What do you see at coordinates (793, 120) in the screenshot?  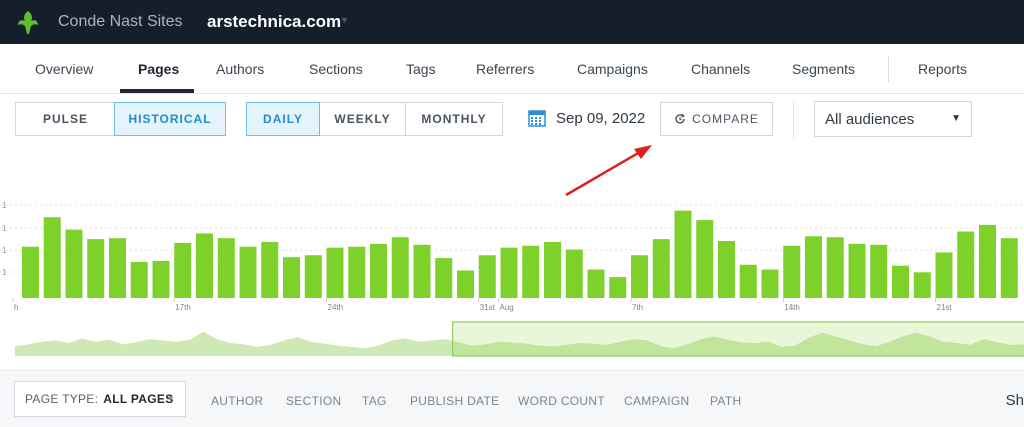 I see `toolbar-divider` at bounding box center [793, 120].